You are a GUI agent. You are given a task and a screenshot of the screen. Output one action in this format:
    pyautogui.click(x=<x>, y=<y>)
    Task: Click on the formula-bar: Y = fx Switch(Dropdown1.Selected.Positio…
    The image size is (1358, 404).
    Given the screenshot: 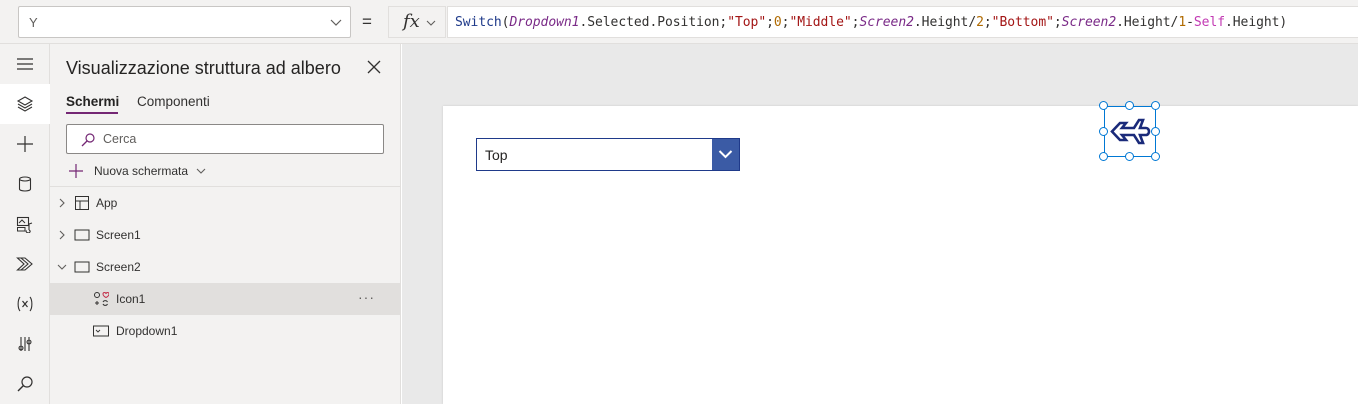 What is the action you would take?
    pyautogui.click(x=679, y=22)
    